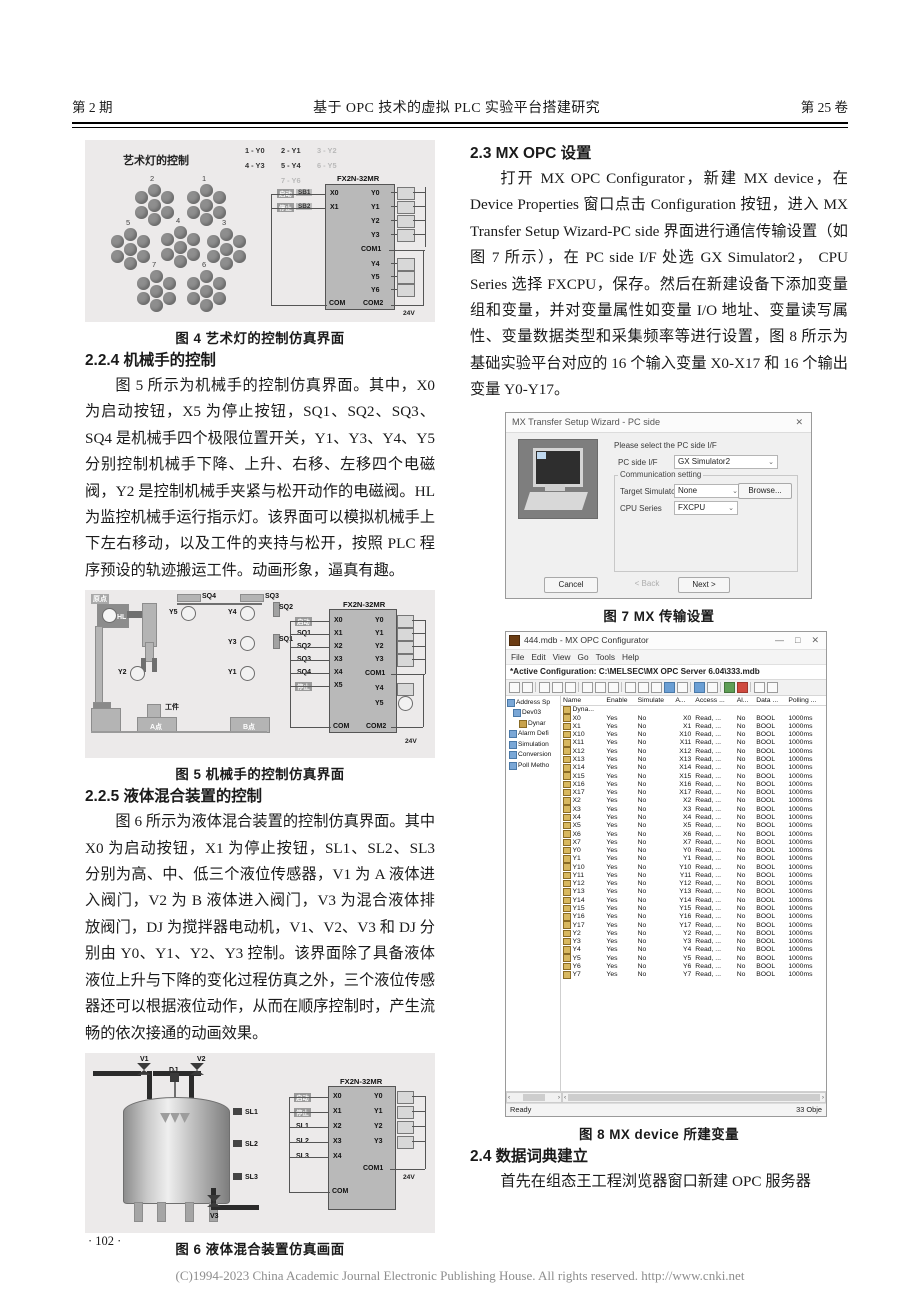  What do you see at coordinates (647, 584) in the screenshot?
I see `back-button: < Back` at bounding box center [647, 584].